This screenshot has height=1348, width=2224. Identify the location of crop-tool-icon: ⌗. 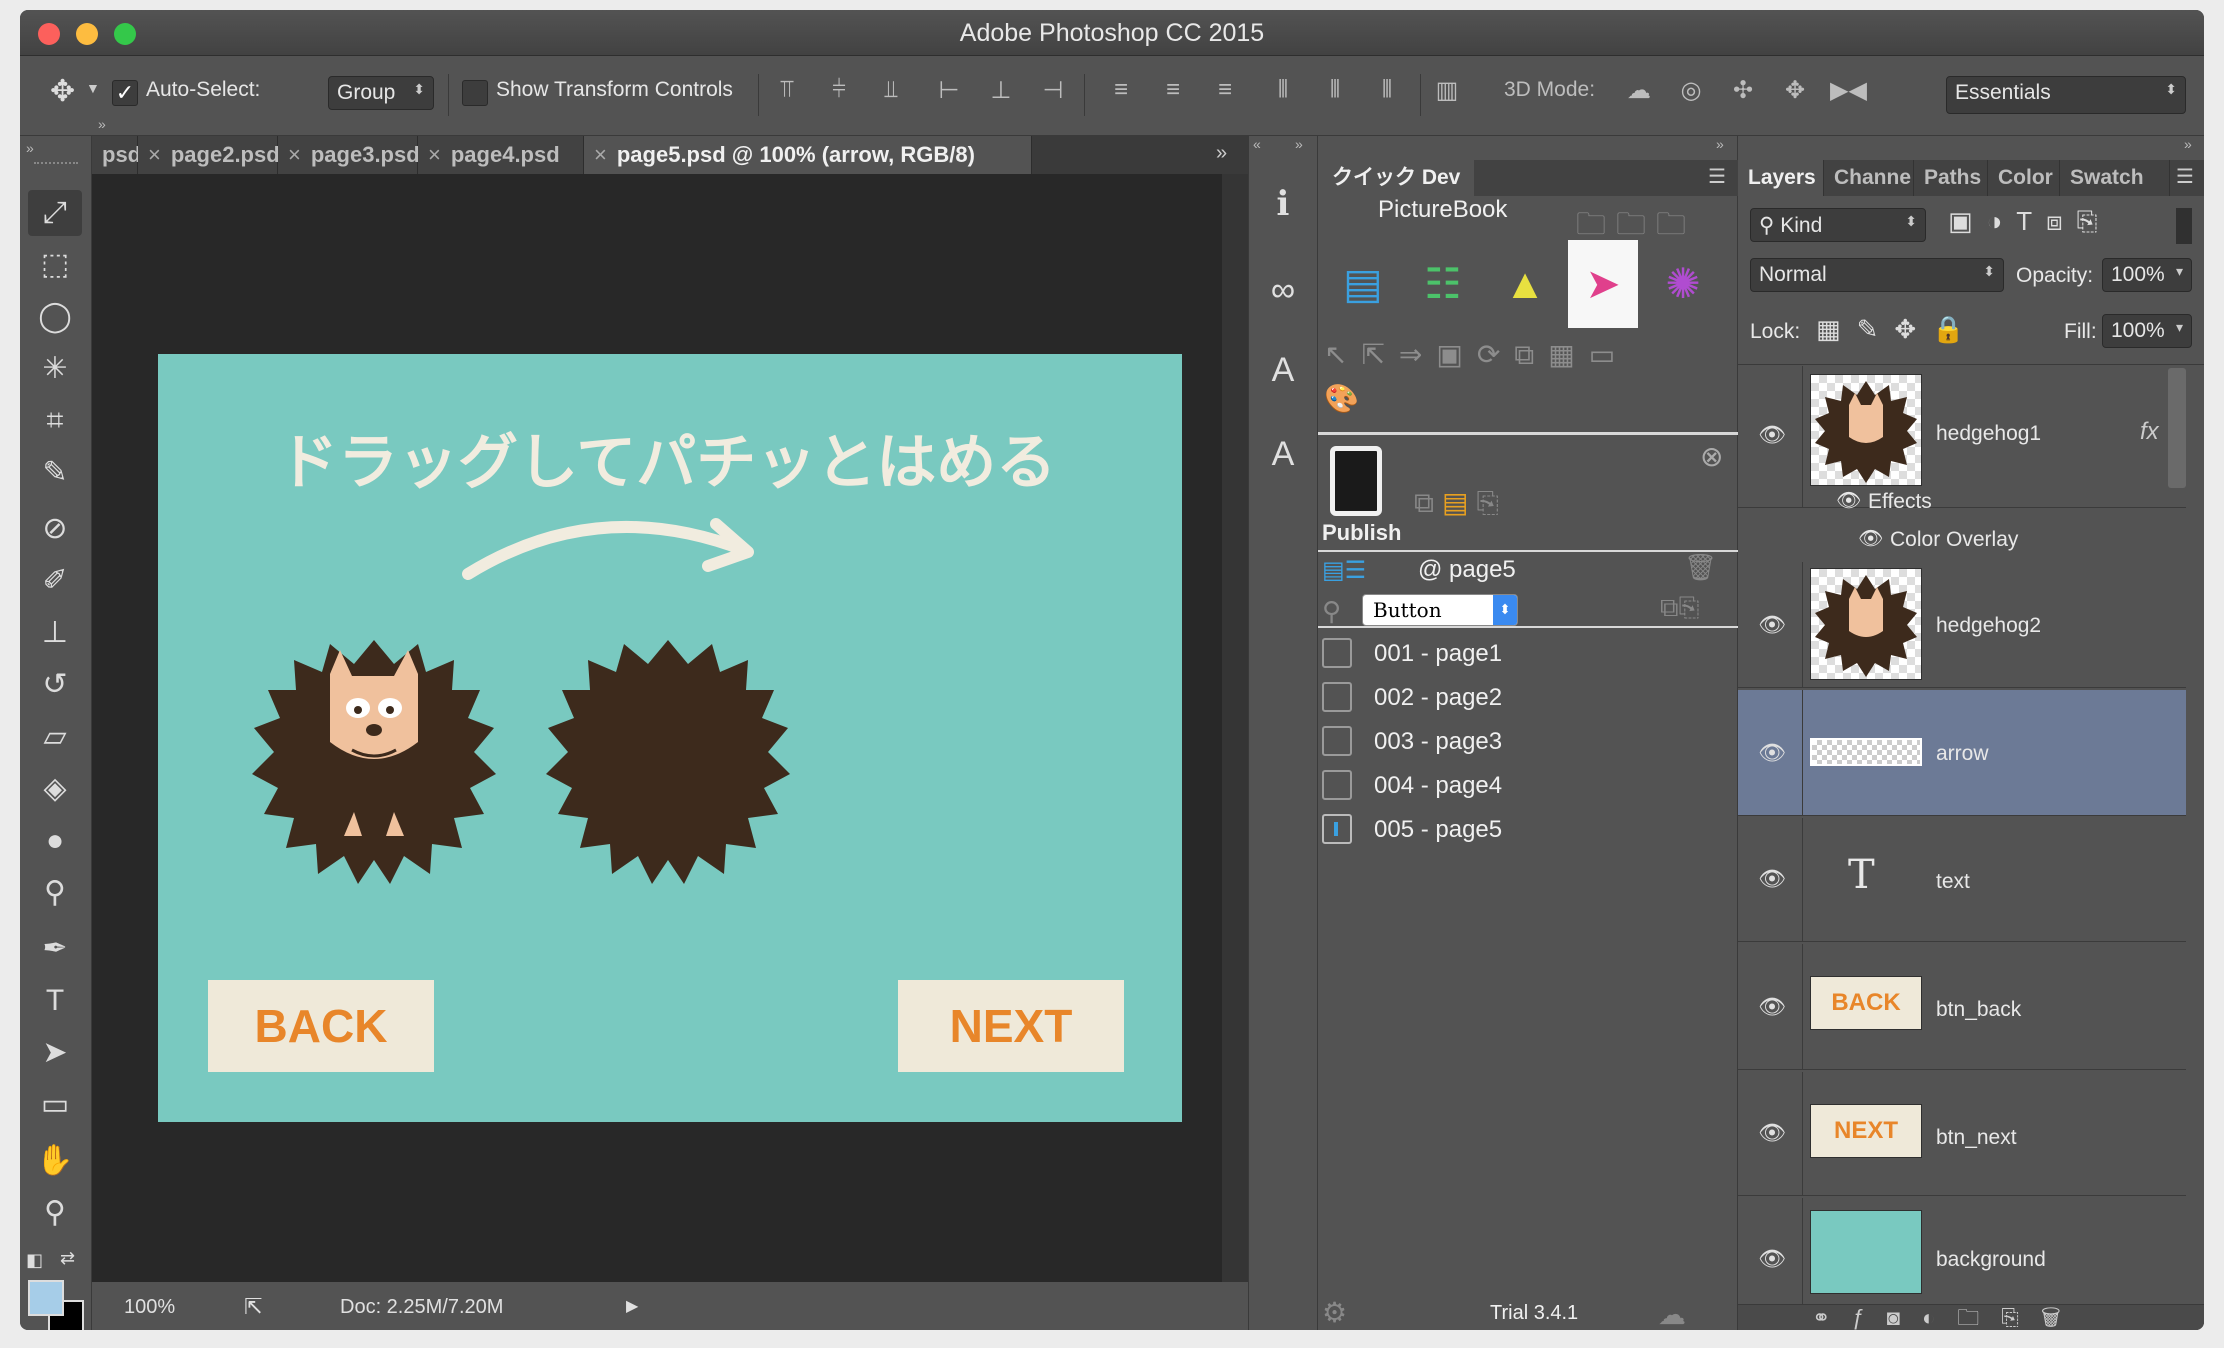
(55, 421).